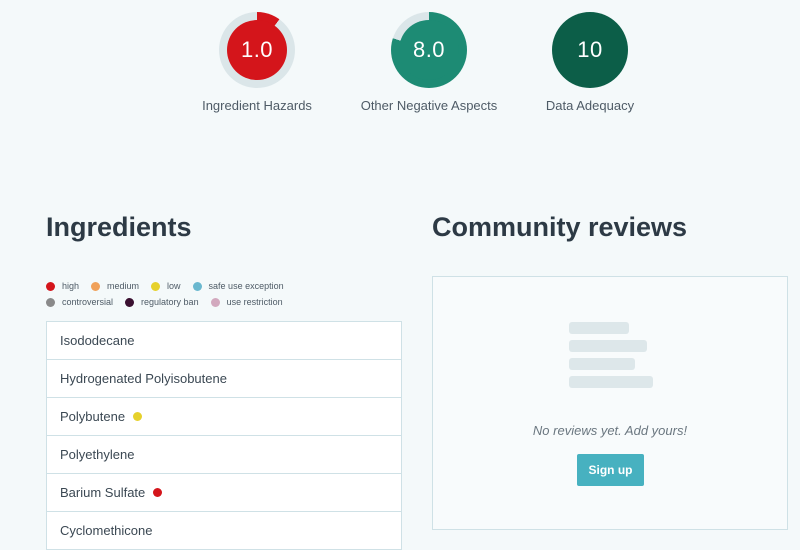 The image size is (800, 550). I want to click on legend-label: controversial, so click(88, 302).